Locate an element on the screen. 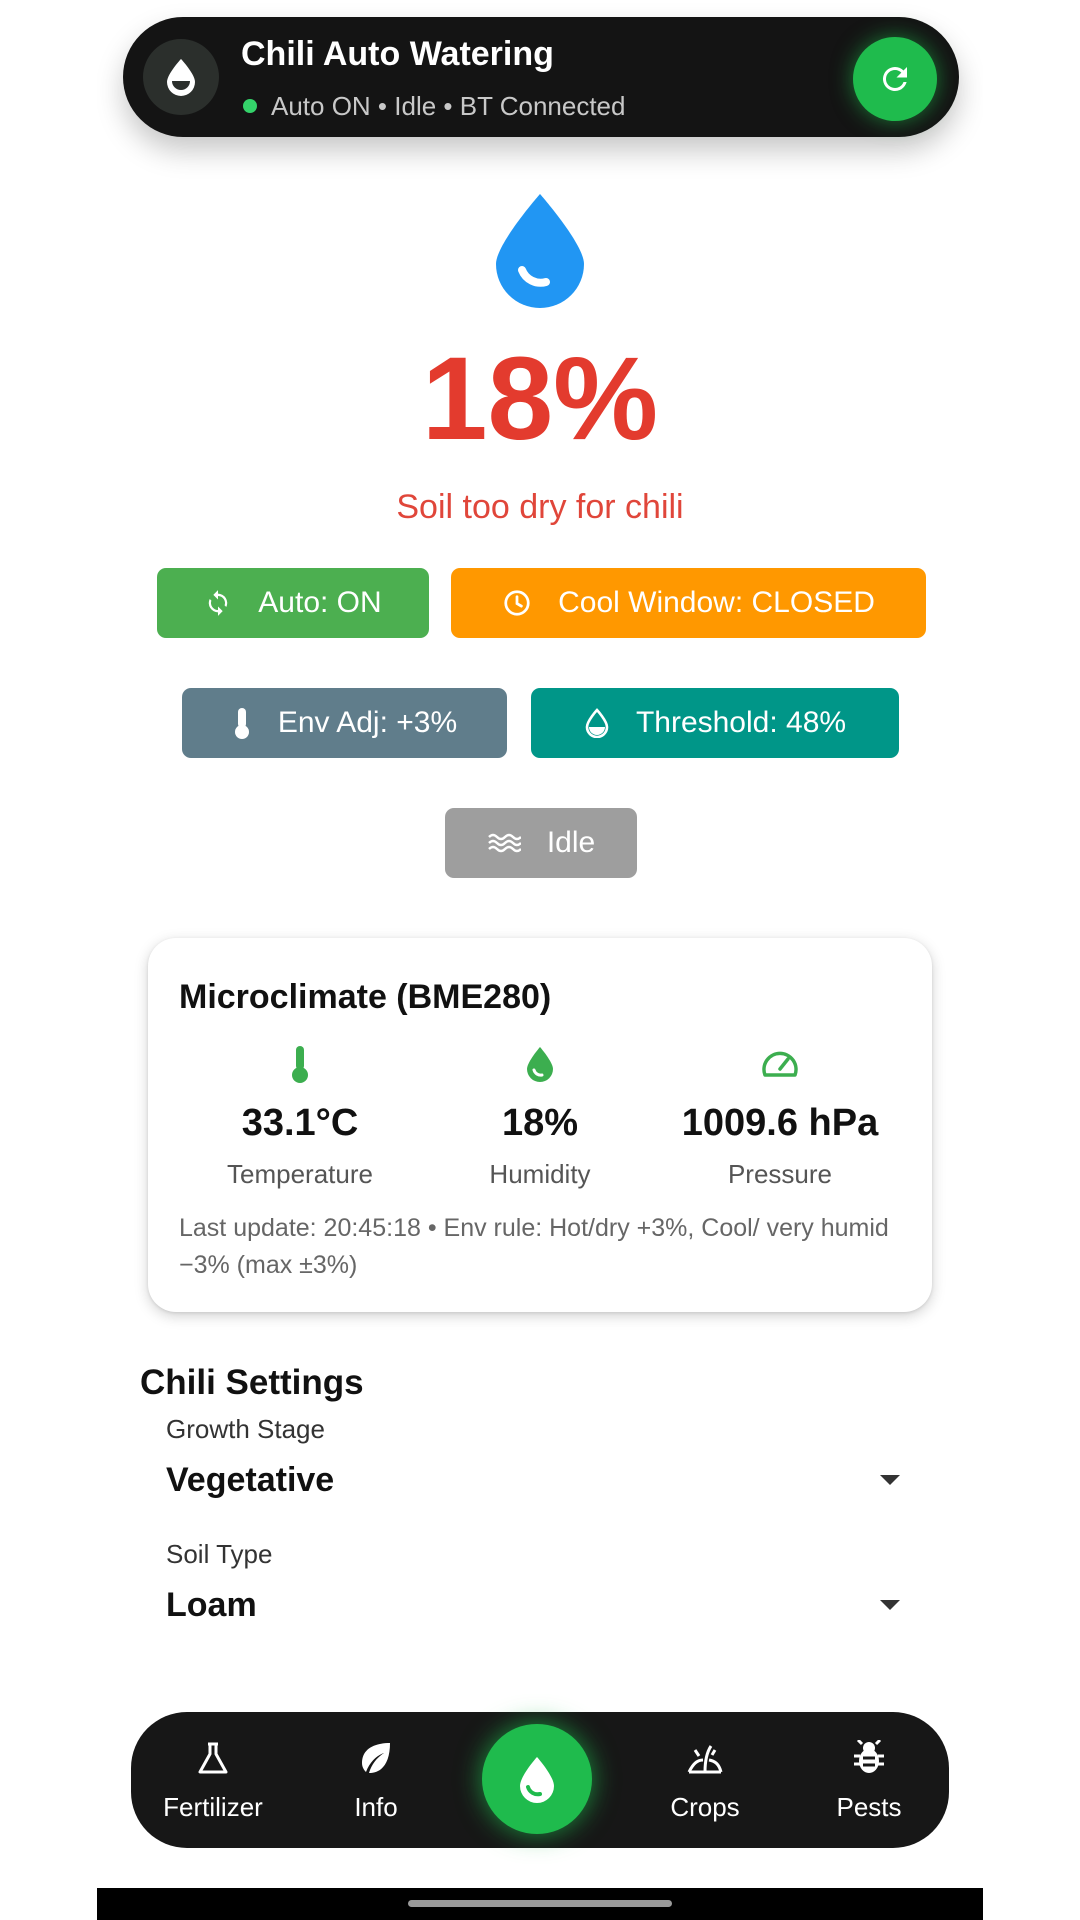 This screenshot has height=1920, width=1080. waves-icon is located at coordinates (504, 843).